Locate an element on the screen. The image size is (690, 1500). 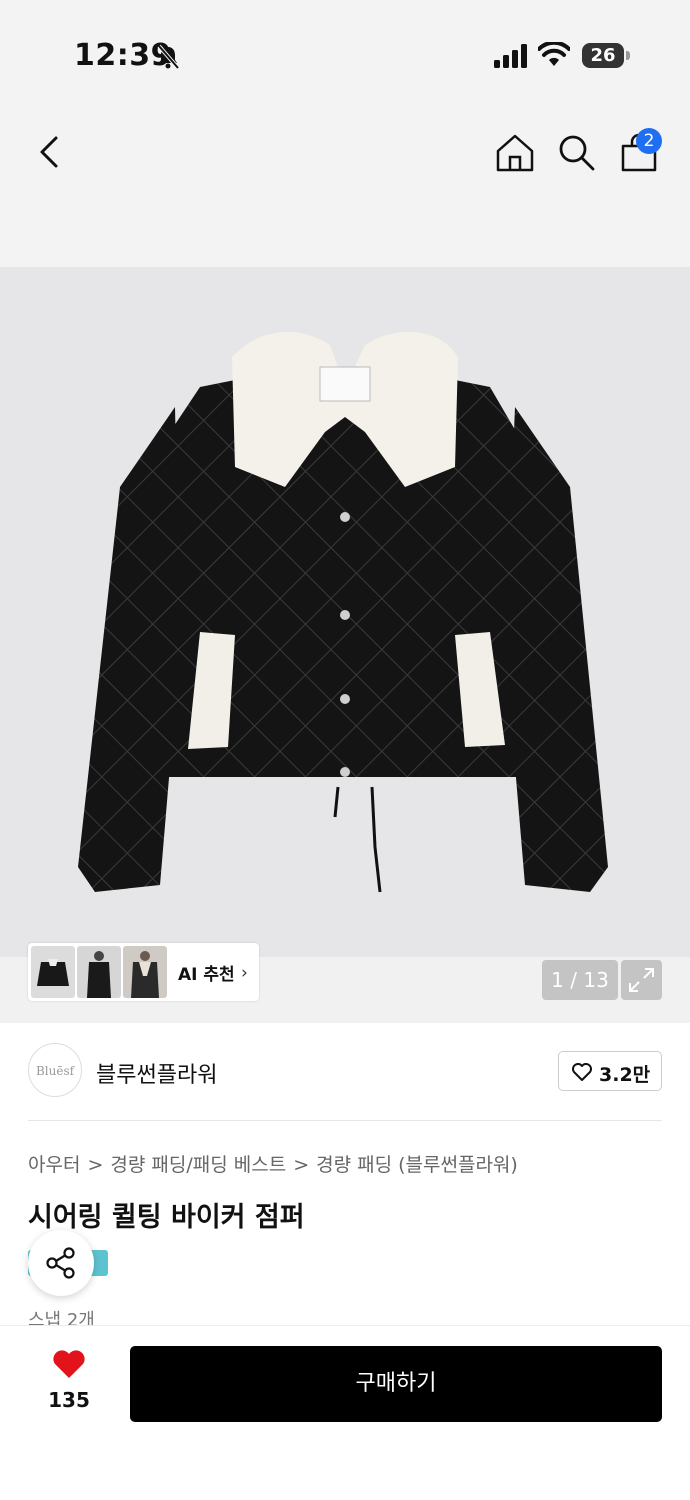
wifi-icon is located at coordinates (554, 54).